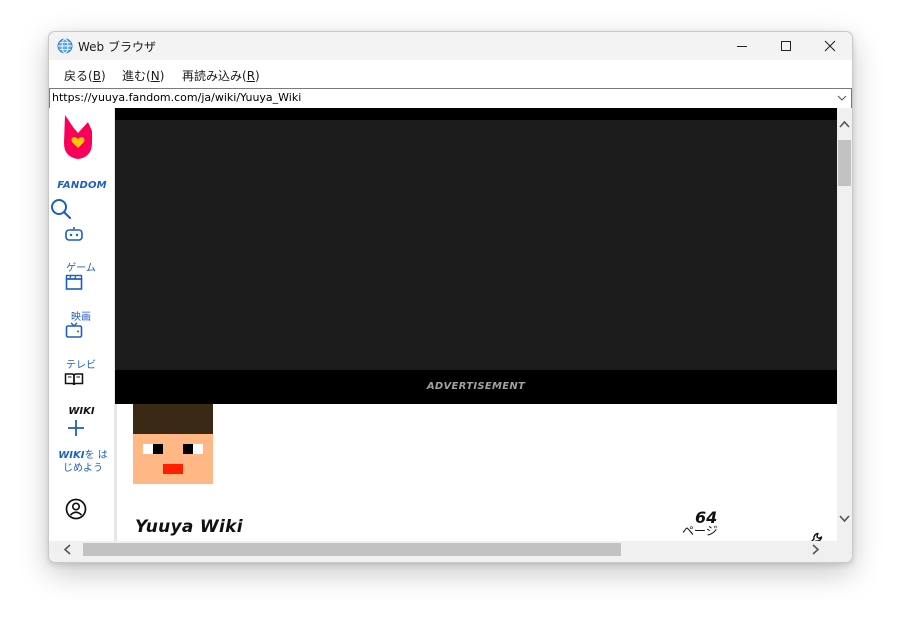 The image size is (900, 642). I want to click on game-controller-icon, so click(74, 234).